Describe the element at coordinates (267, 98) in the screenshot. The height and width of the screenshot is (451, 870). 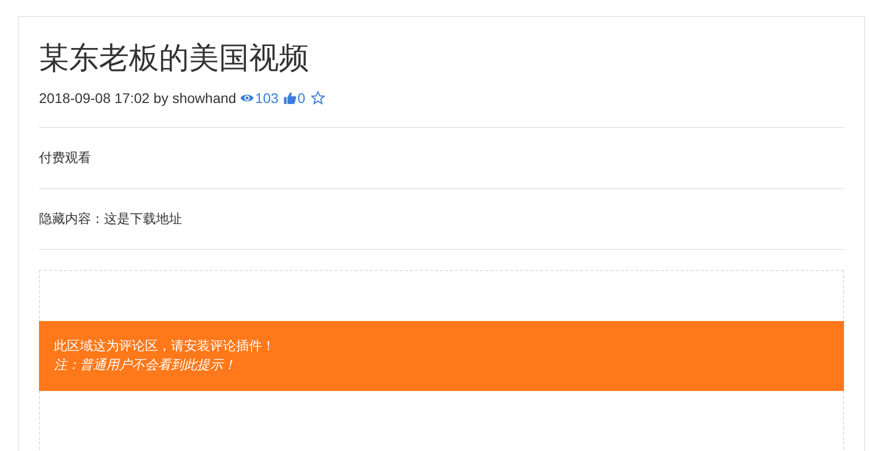
I see `view-count: 103` at that location.